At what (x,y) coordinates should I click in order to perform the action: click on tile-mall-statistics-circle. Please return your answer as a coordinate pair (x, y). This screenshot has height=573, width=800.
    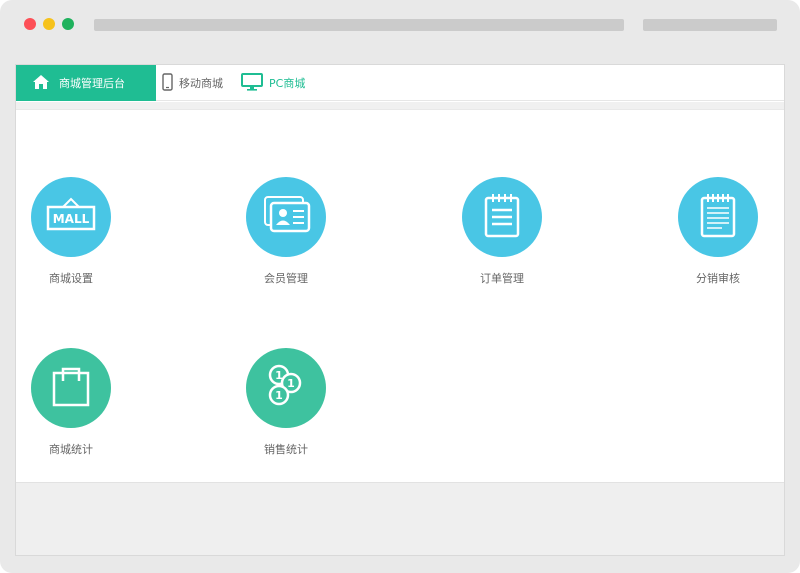
    Looking at the image, I should click on (71, 388).